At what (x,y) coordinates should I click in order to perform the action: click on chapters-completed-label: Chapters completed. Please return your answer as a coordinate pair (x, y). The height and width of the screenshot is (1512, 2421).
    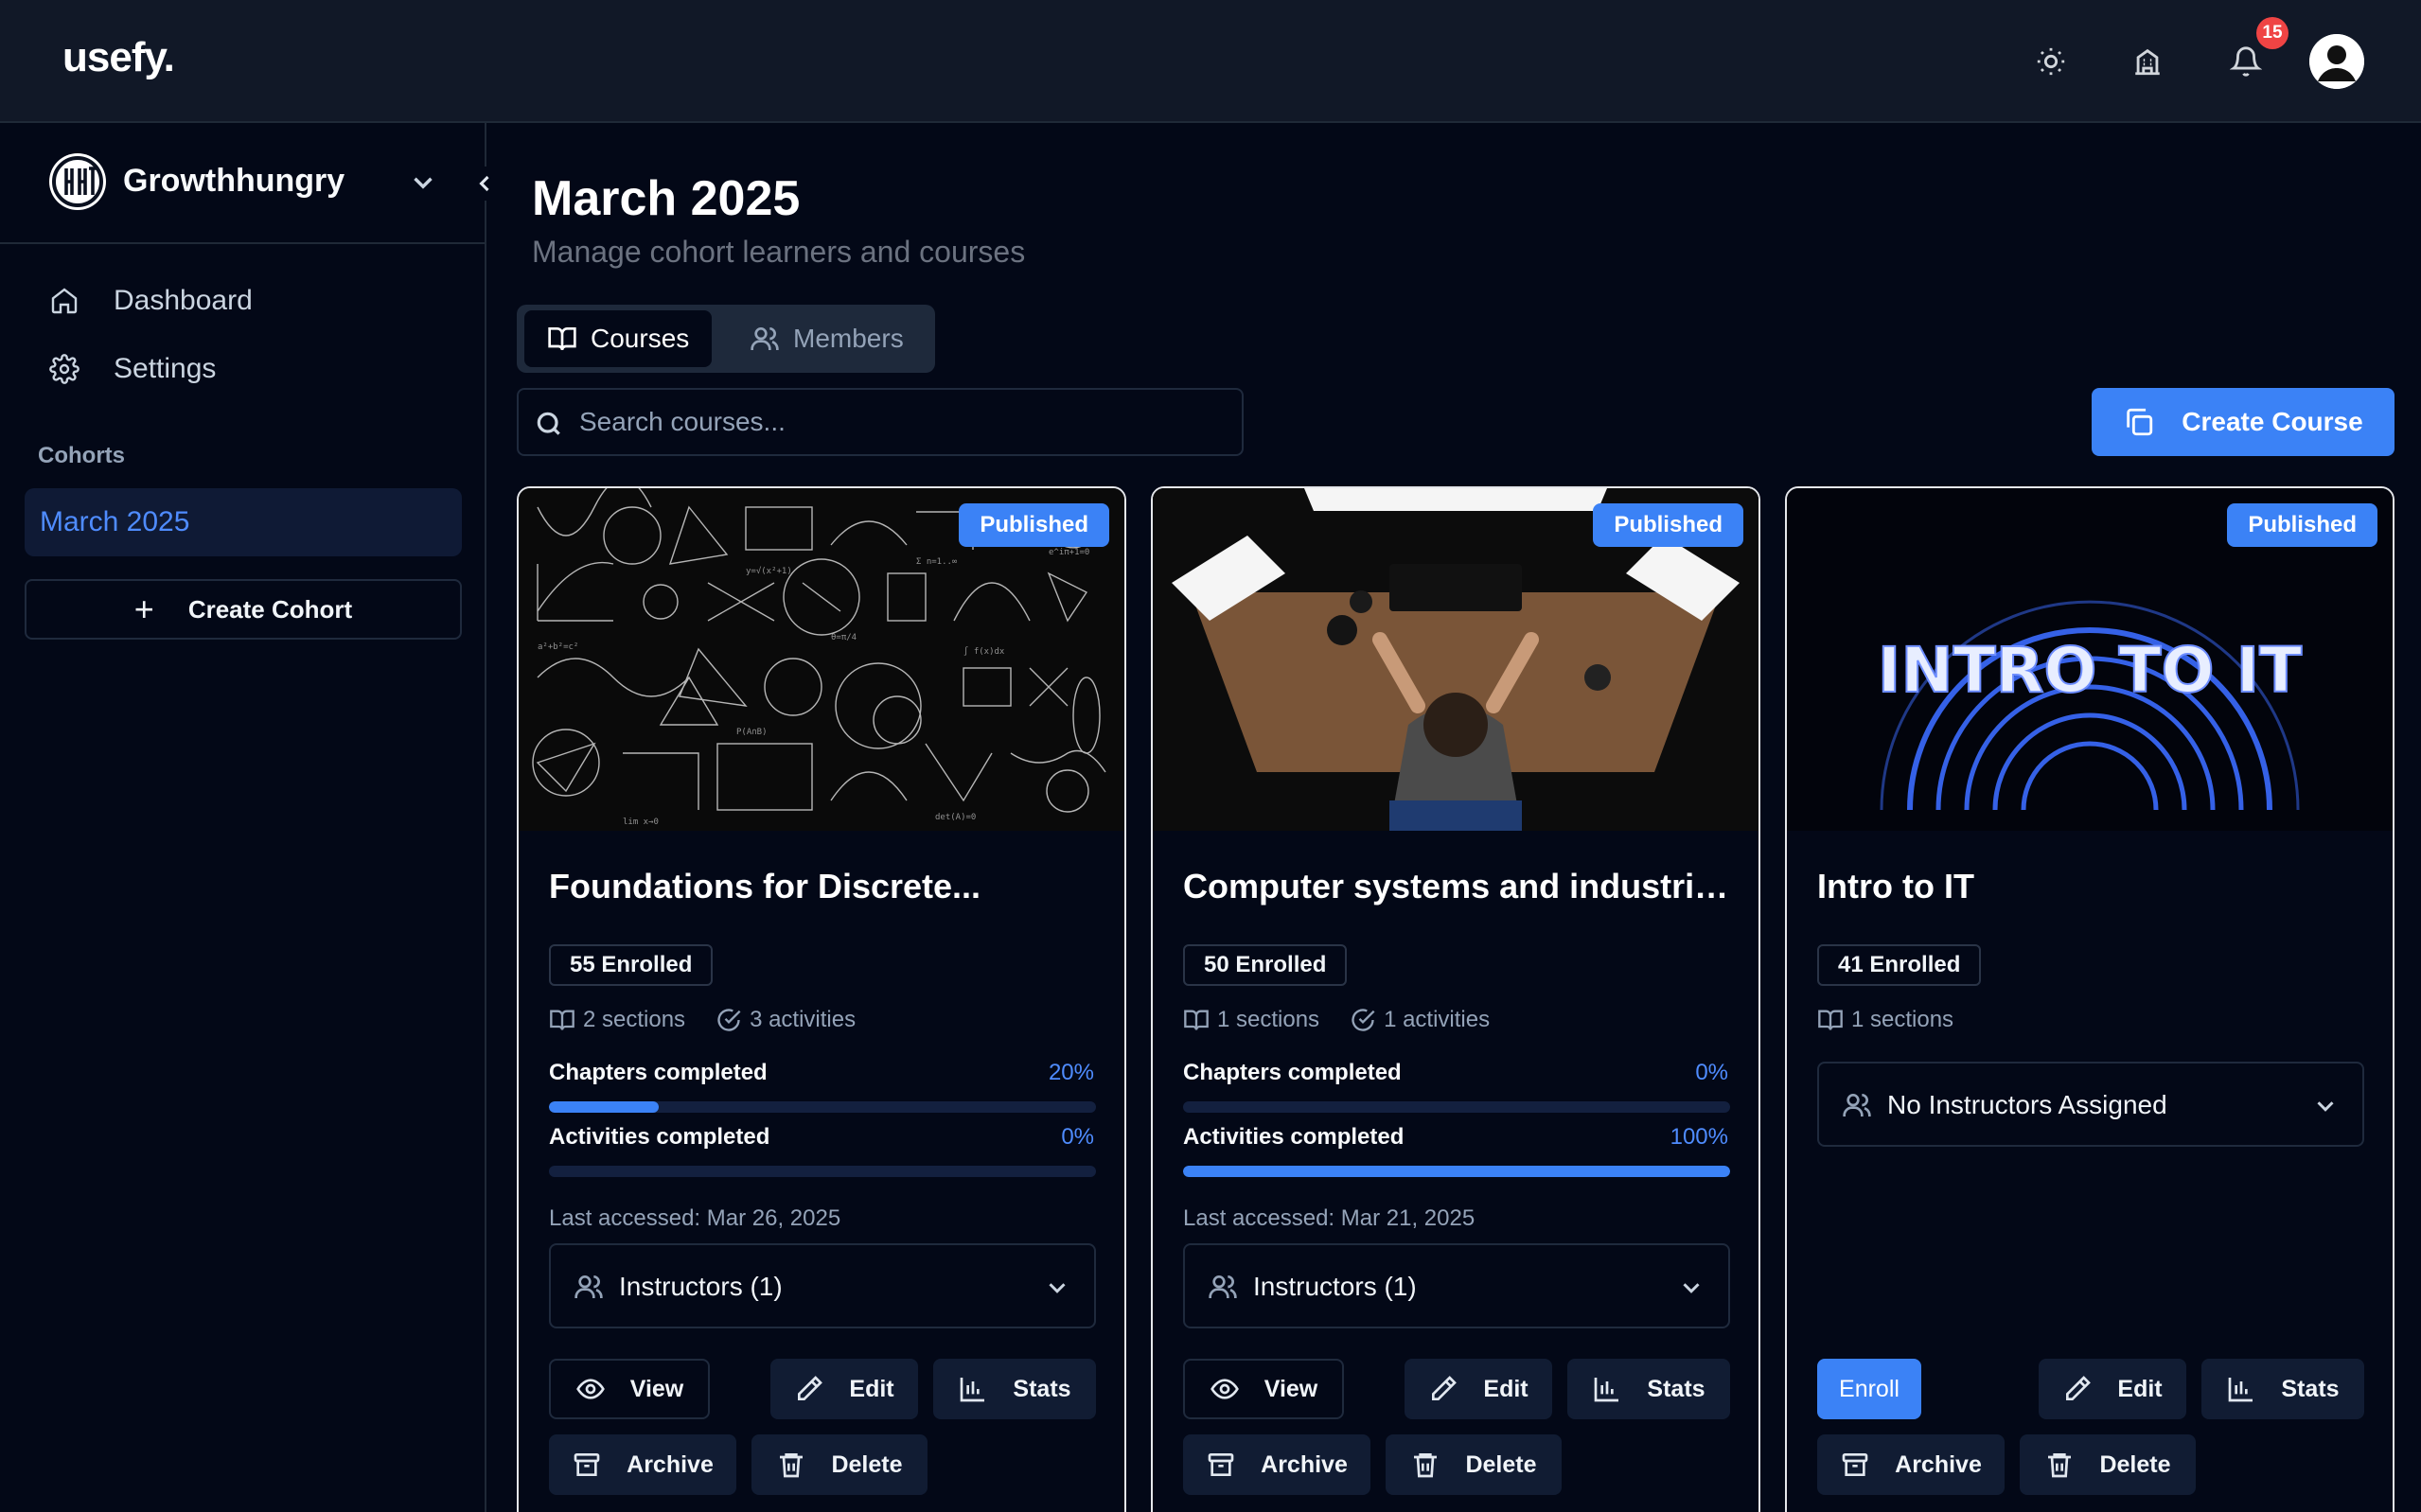
    Looking at the image, I should click on (658, 1073).